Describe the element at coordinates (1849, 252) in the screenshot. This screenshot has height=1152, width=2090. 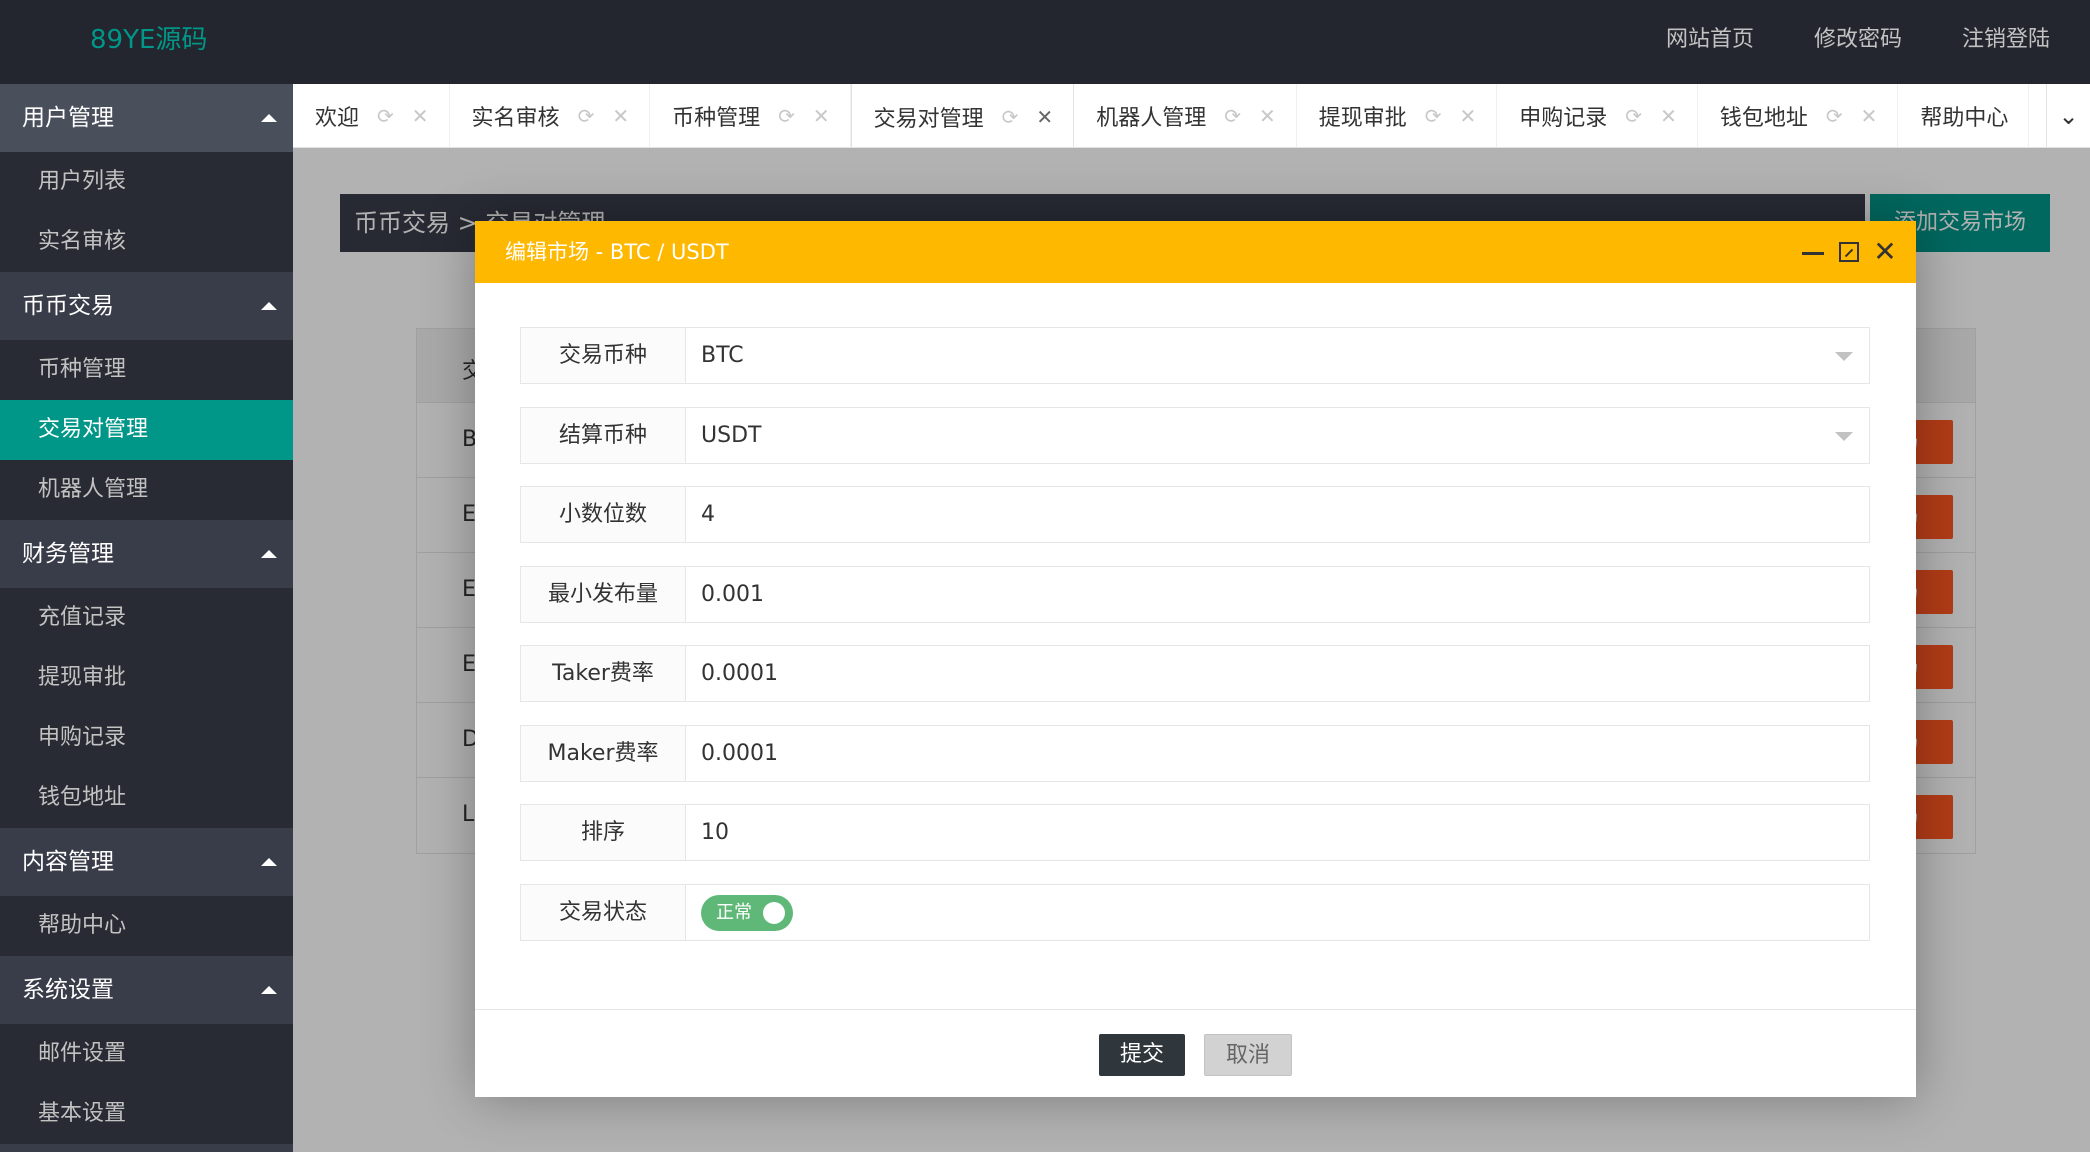
I see `maximize-icon` at that location.